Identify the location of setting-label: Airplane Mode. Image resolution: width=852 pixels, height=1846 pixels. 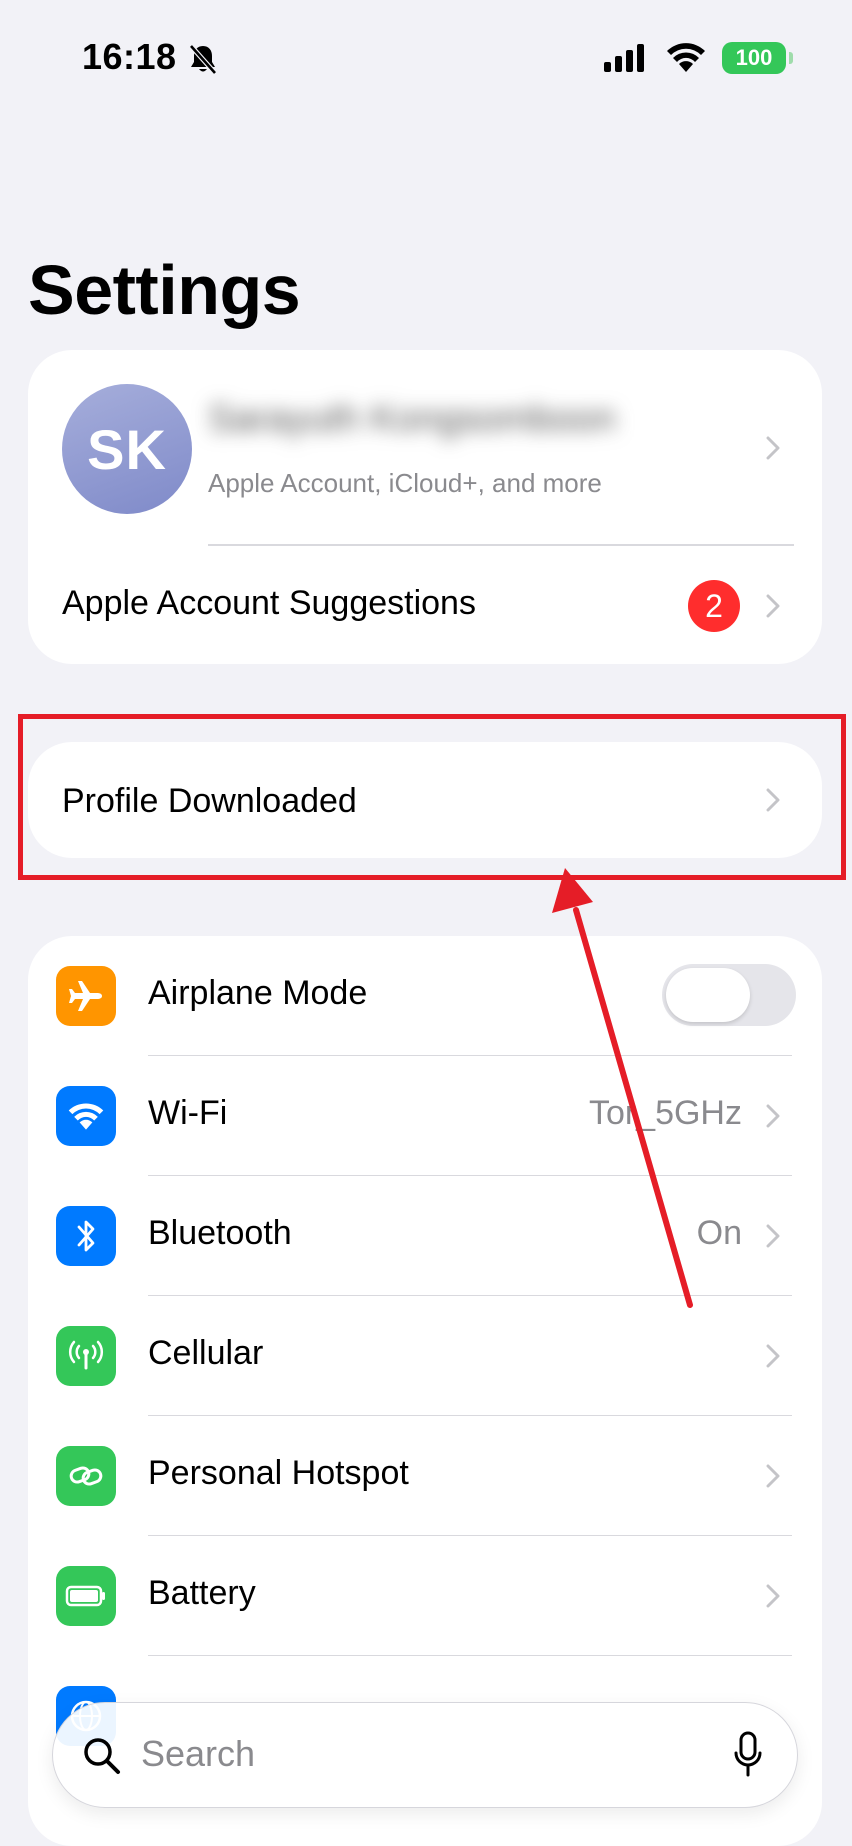
(258, 993).